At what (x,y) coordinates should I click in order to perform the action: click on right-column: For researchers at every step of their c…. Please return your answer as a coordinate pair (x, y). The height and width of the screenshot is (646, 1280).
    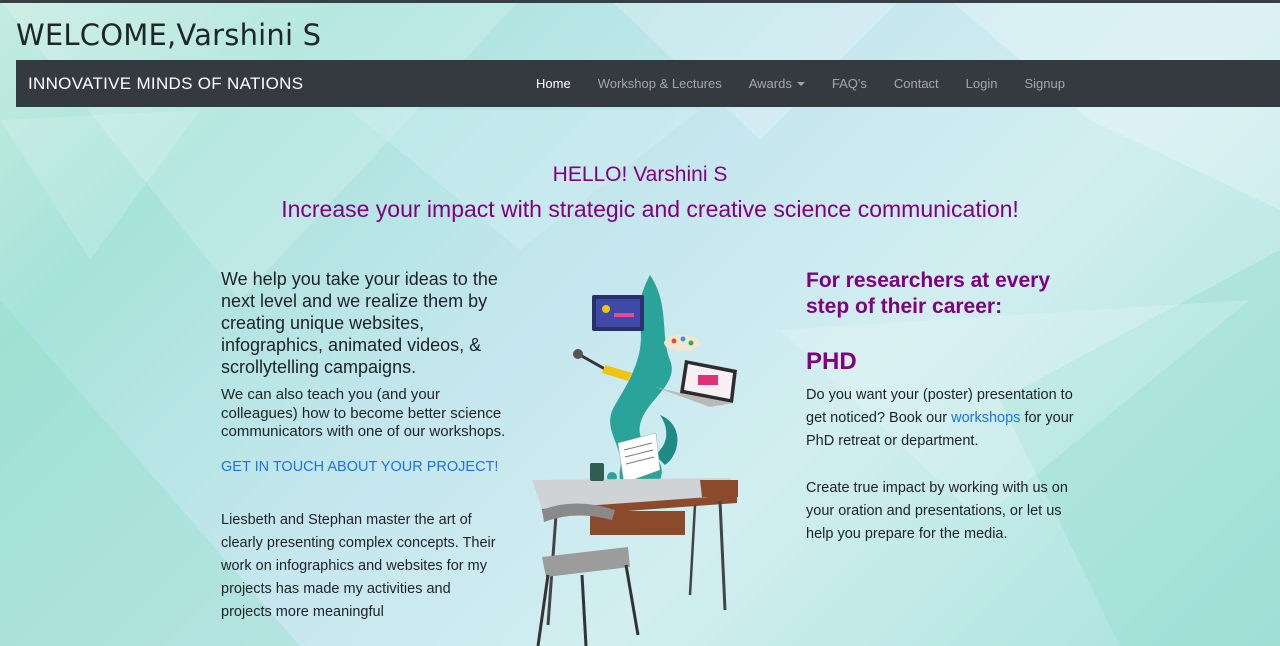
    Looking at the image, I should click on (951, 407).